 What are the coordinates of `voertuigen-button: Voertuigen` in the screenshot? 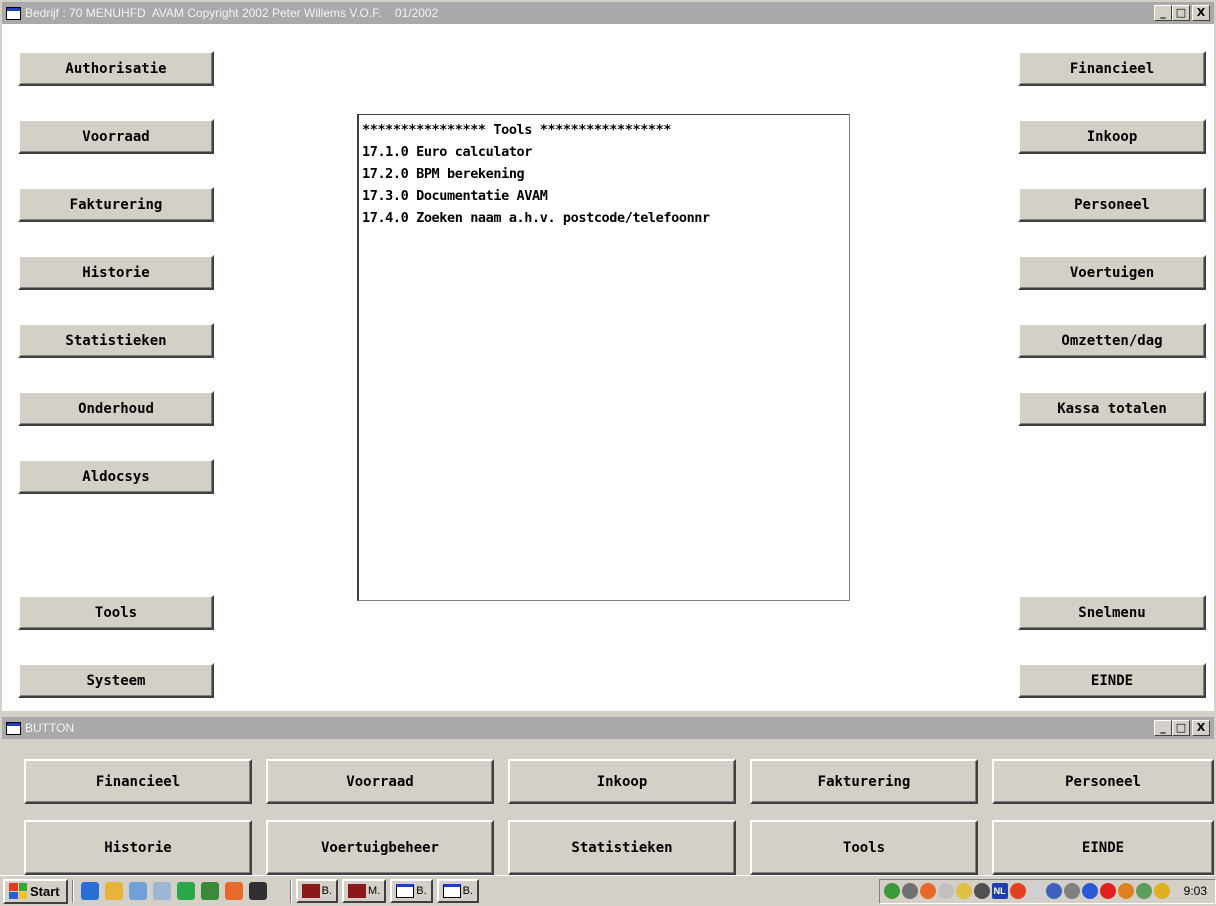 It's located at (1112, 272).